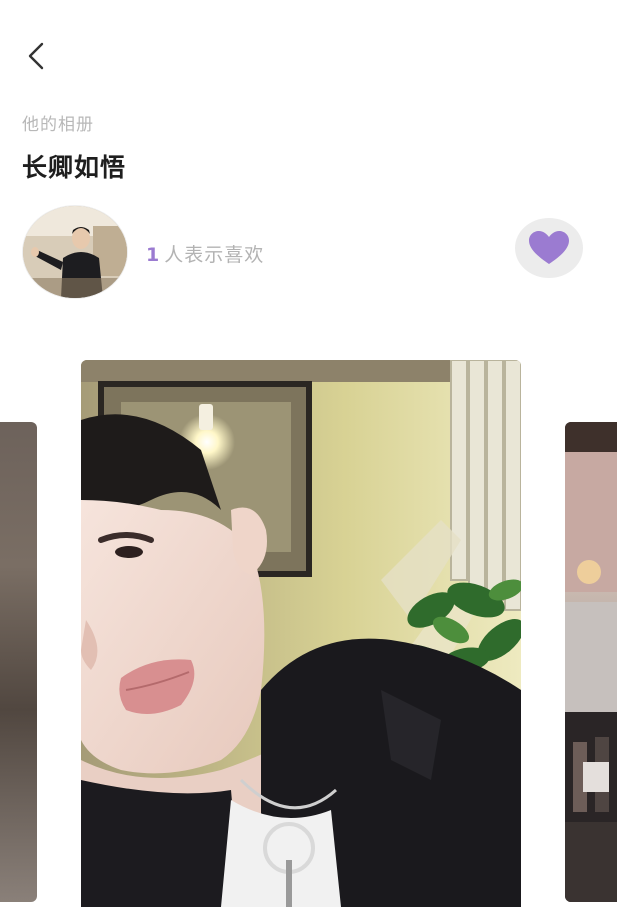 This screenshot has height=907, width=617. What do you see at coordinates (58, 125) in the screenshot?
I see `section-label: 他的相册` at bounding box center [58, 125].